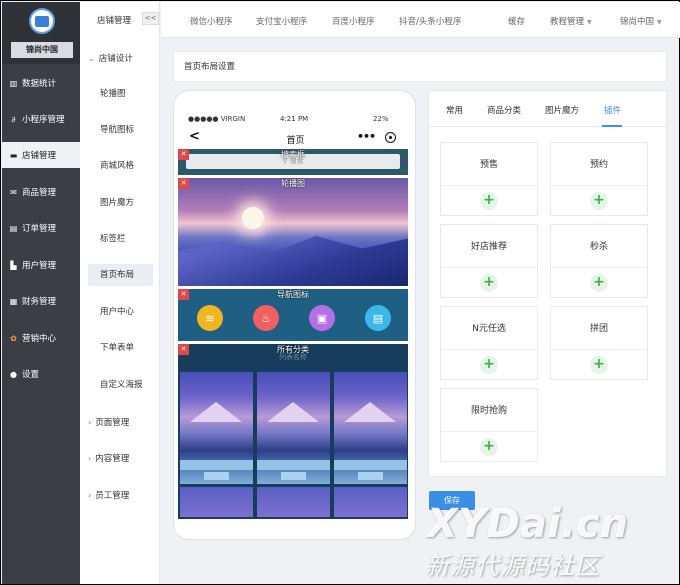 This screenshot has height=585, width=680. I want to click on sidebar-item-orders: ▤ 订单管理, so click(41, 228).